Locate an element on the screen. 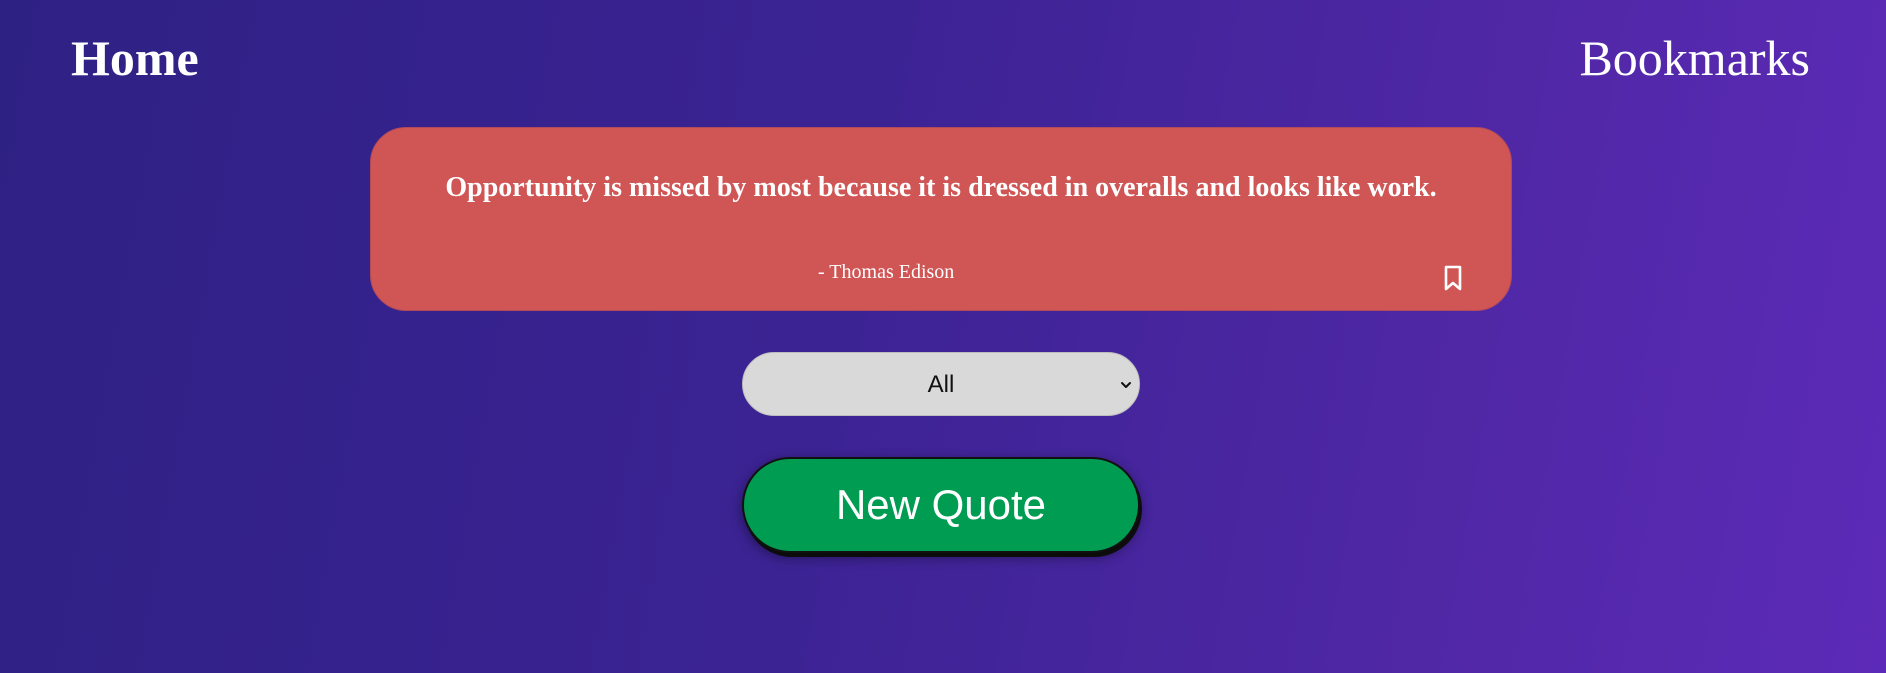 The image size is (1886, 673). nav-bookmarks-link: Bookmarks is located at coordinates (1694, 58).